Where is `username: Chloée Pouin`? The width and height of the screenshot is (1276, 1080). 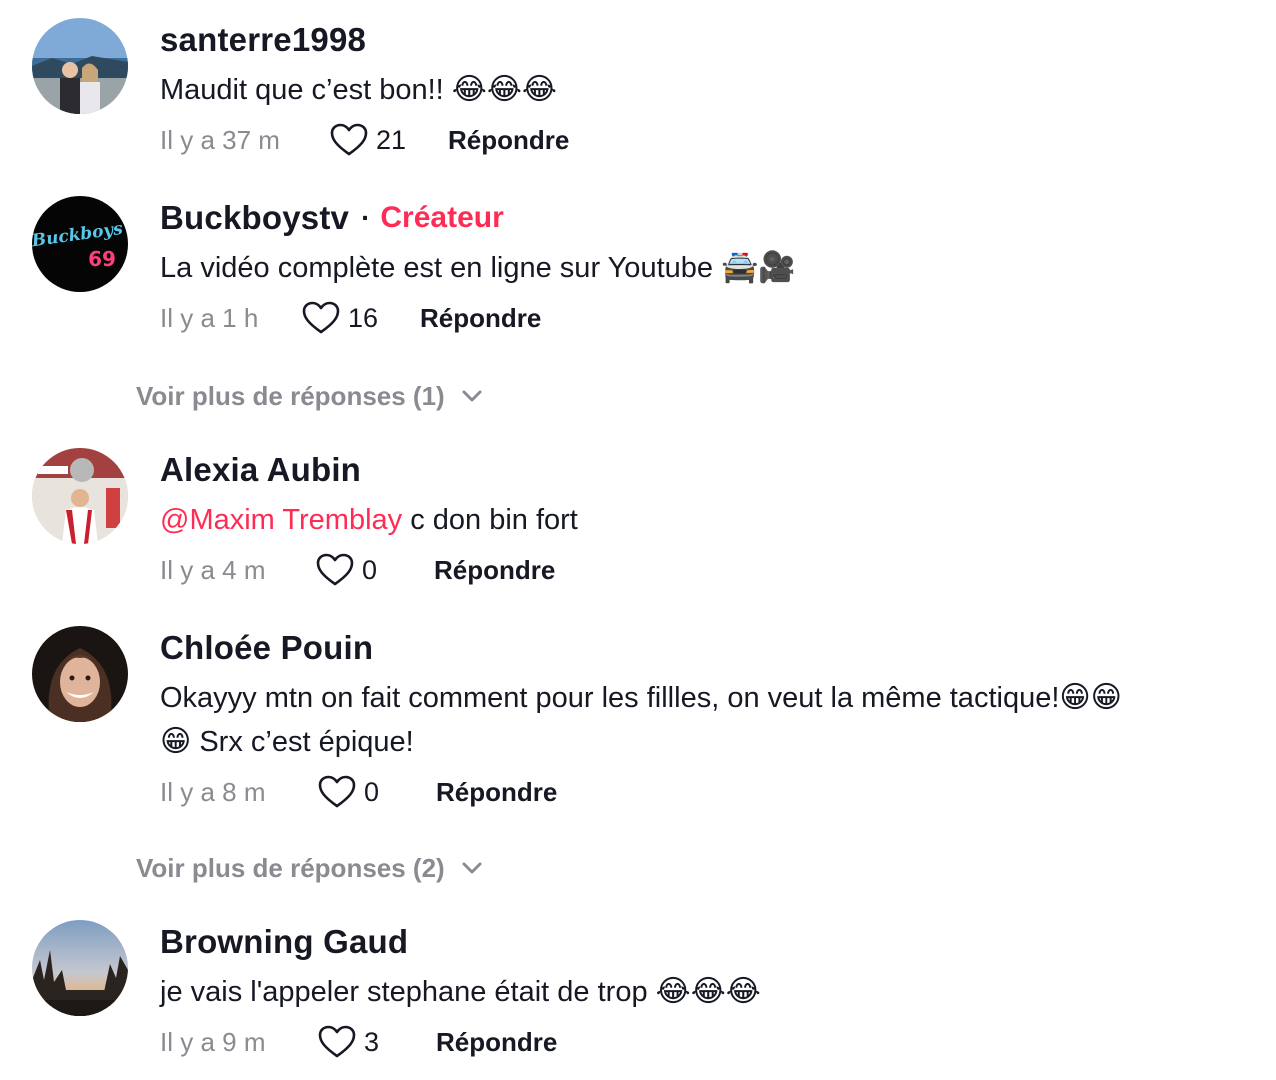
username: Chloée Pouin is located at coordinates (266, 648).